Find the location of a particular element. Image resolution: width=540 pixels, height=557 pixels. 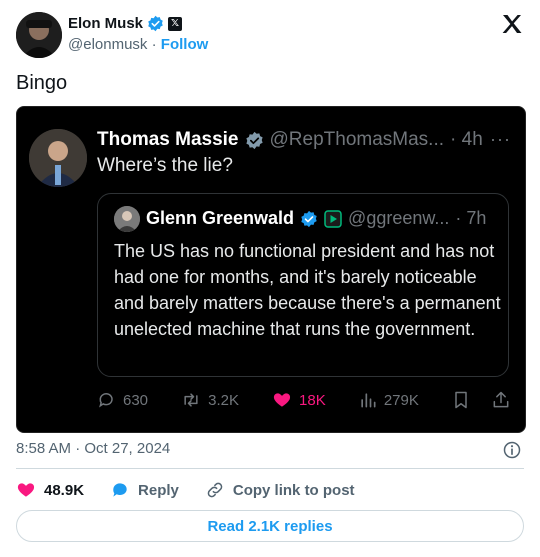

quoted-author-avatar is located at coordinates (127, 219).